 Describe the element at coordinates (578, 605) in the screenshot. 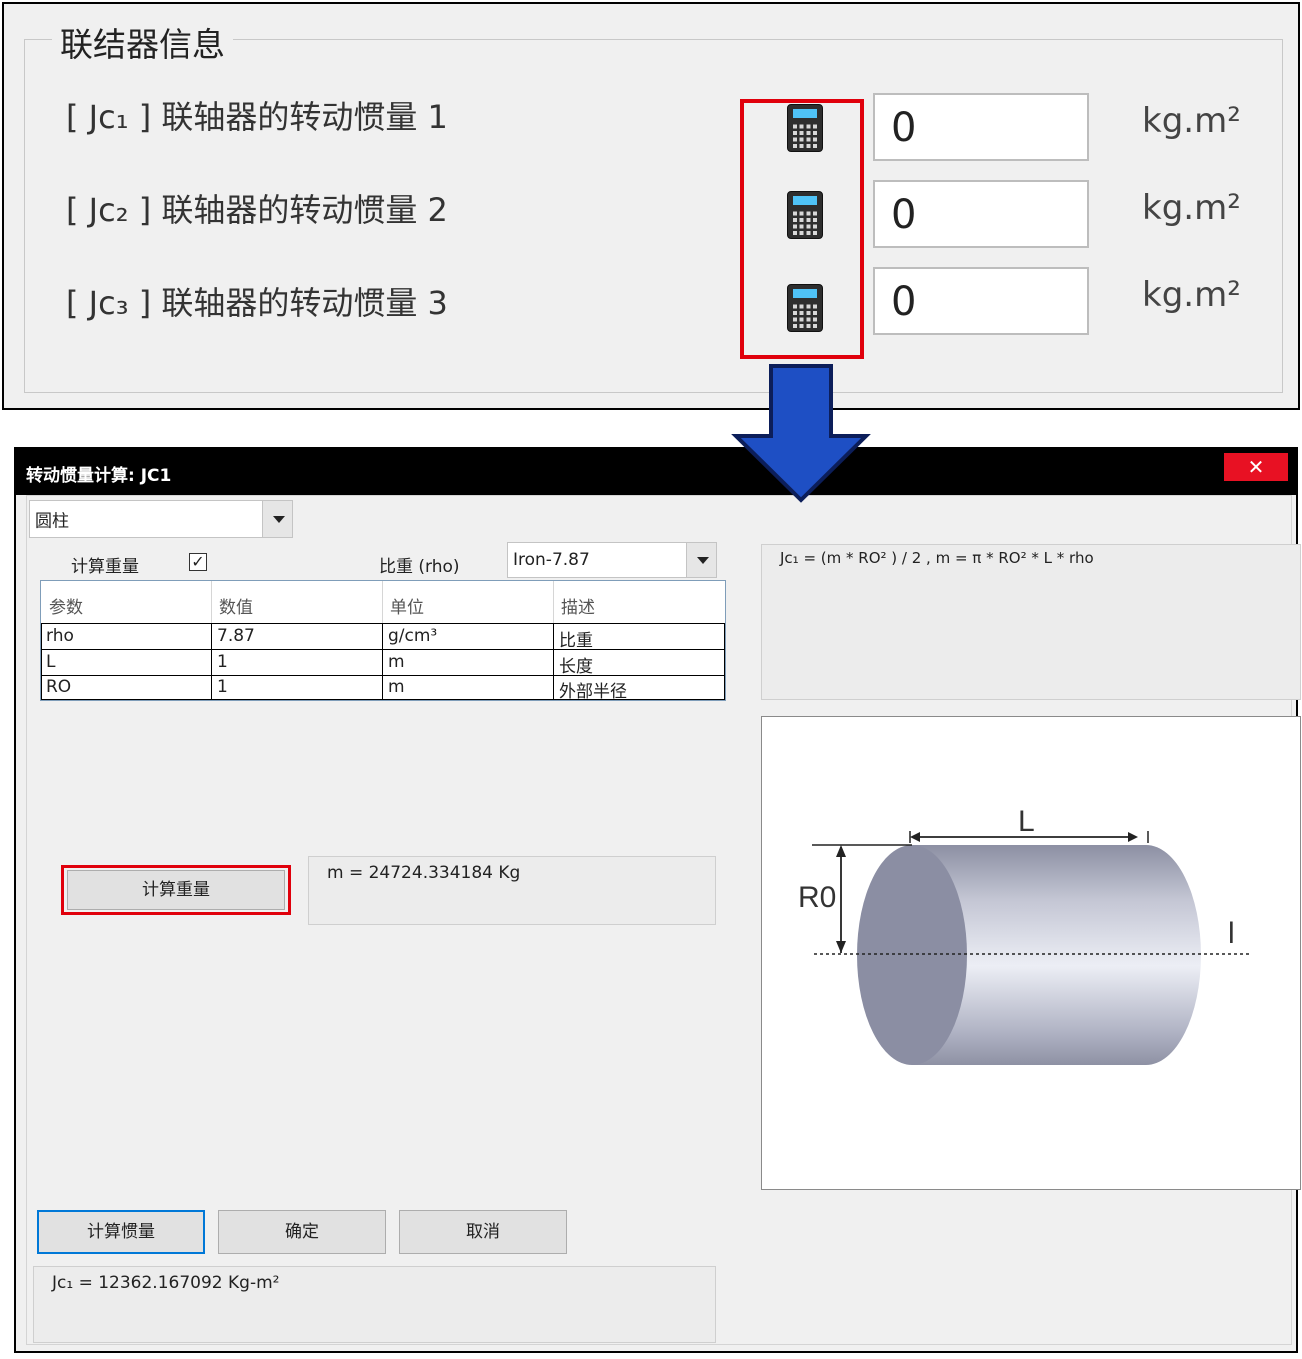

I see `column-header: 描述` at that location.